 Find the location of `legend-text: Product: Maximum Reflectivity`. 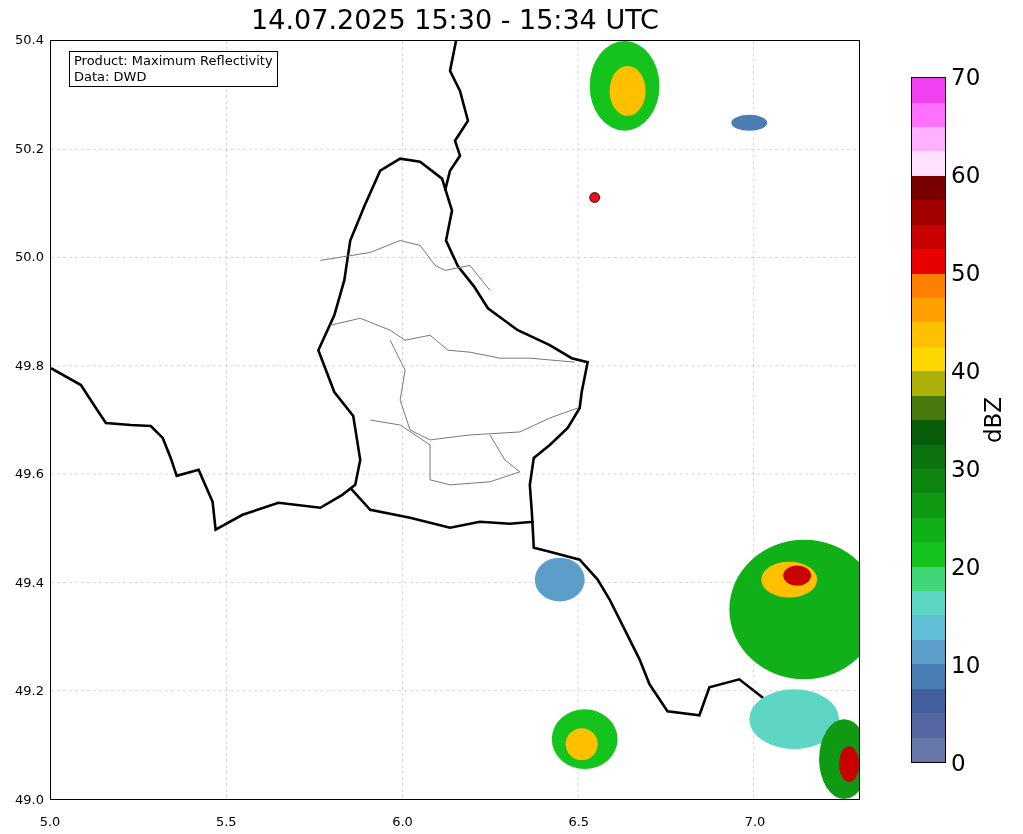

legend-text: Product: Maximum Reflectivity is located at coordinates (173, 61).